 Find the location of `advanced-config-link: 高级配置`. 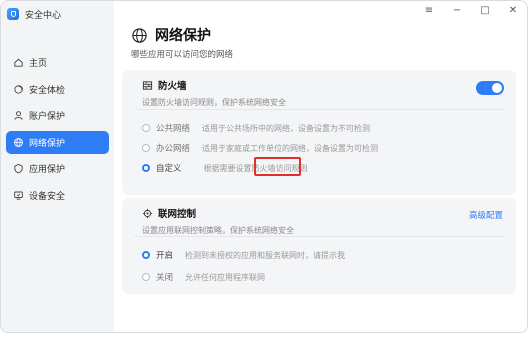

advanced-config-link: 高级配置 is located at coordinates (486, 215).